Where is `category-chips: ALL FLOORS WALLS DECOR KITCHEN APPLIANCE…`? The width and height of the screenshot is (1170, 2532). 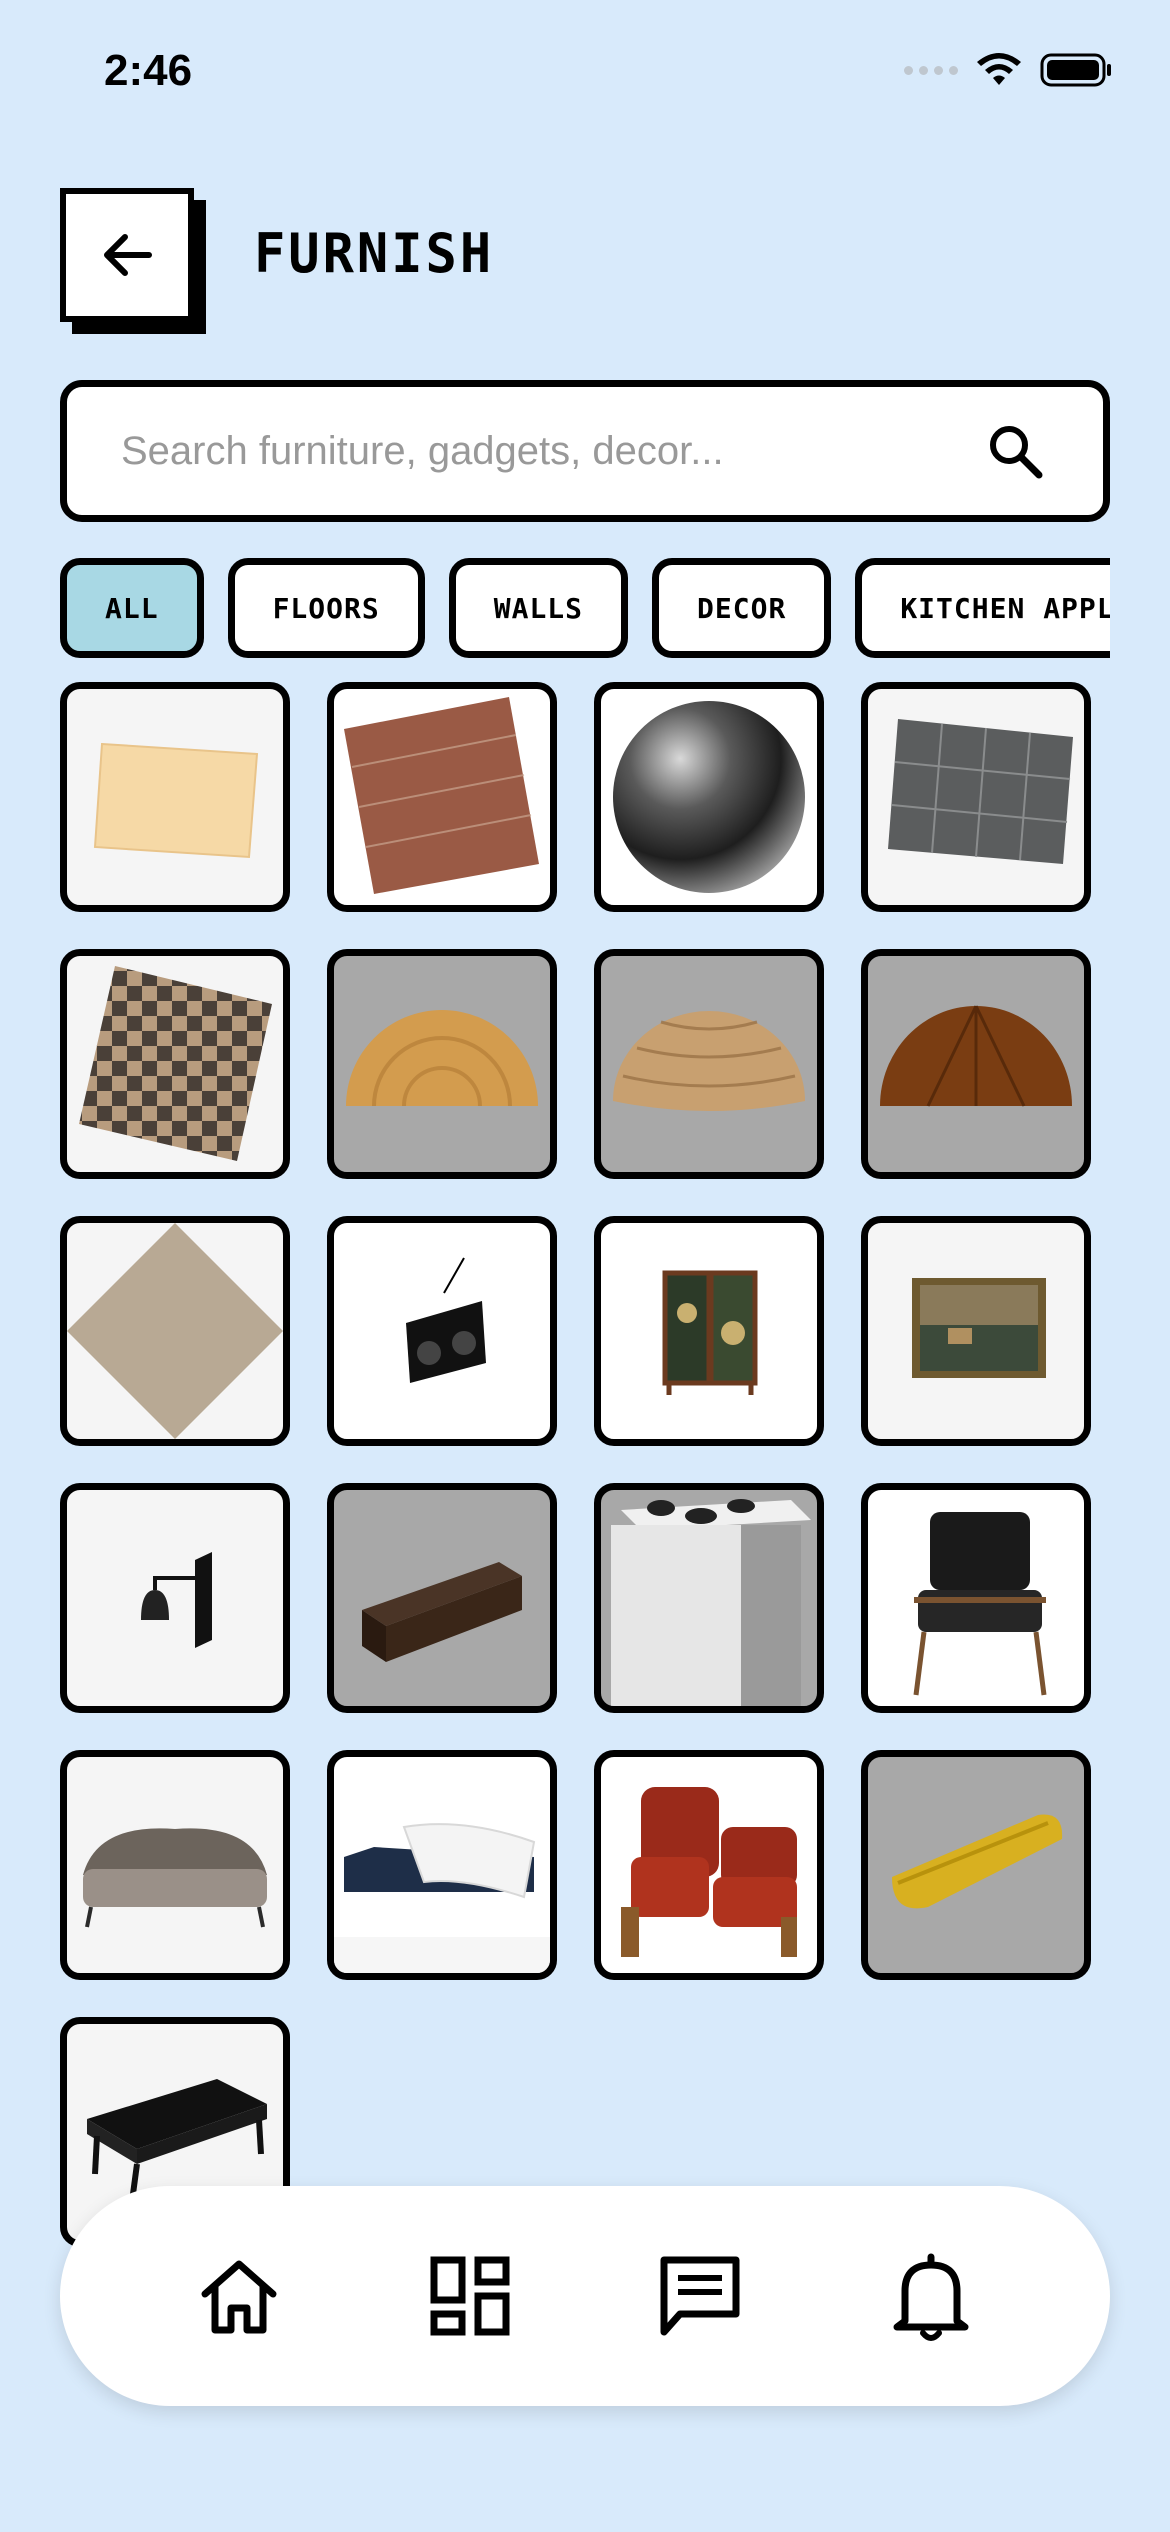
category-chips: ALL FLOORS WALLS DECOR KITCHEN APPLIANCE… is located at coordinates (585, 608).